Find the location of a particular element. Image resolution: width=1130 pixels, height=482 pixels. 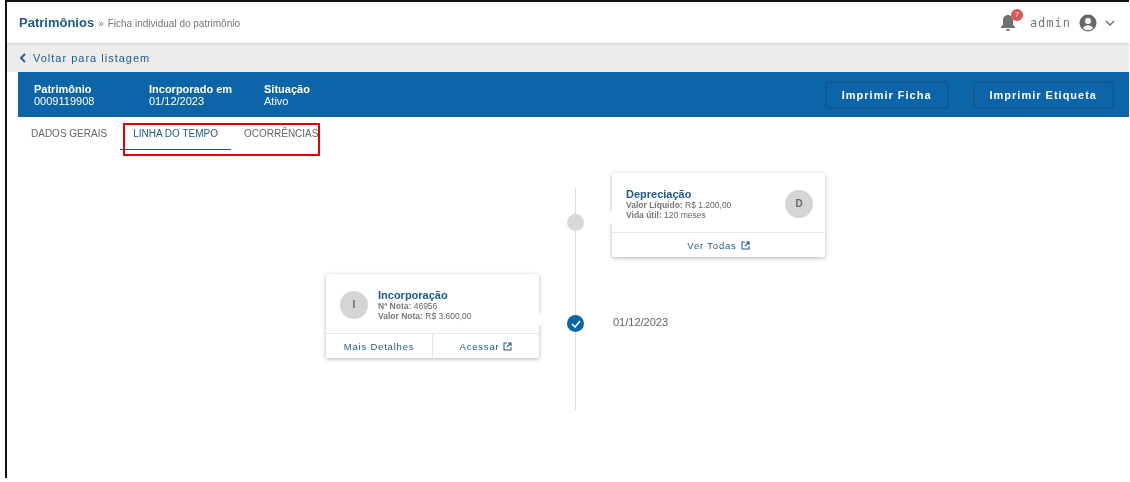

field-value: 0009119908 is located at coordinates (65, 100).